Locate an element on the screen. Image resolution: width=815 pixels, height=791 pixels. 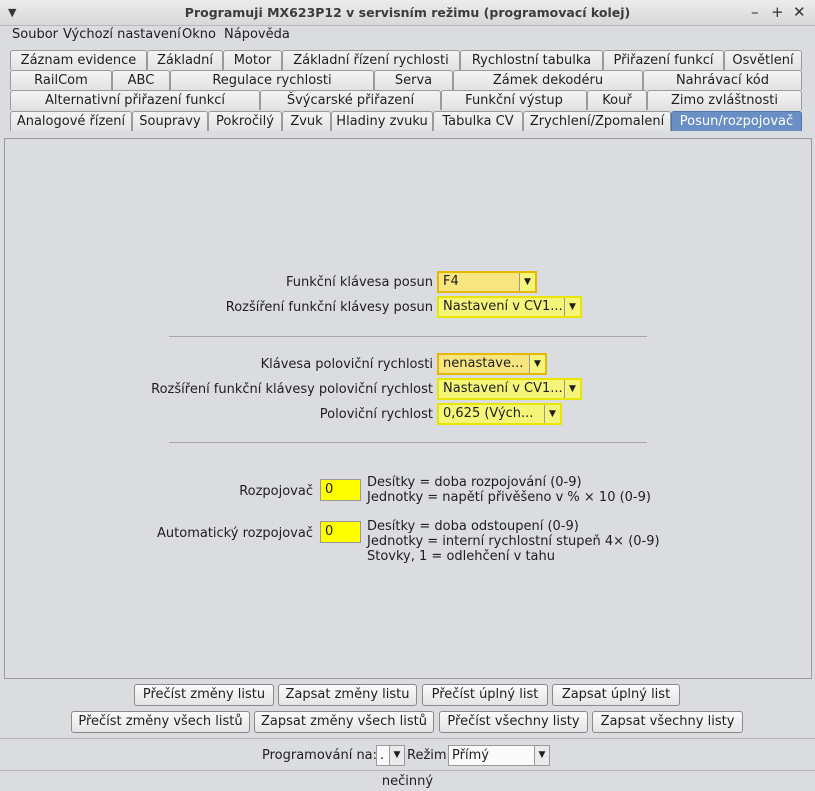
tab-motor: Motor is located at coordinates (252, 60).